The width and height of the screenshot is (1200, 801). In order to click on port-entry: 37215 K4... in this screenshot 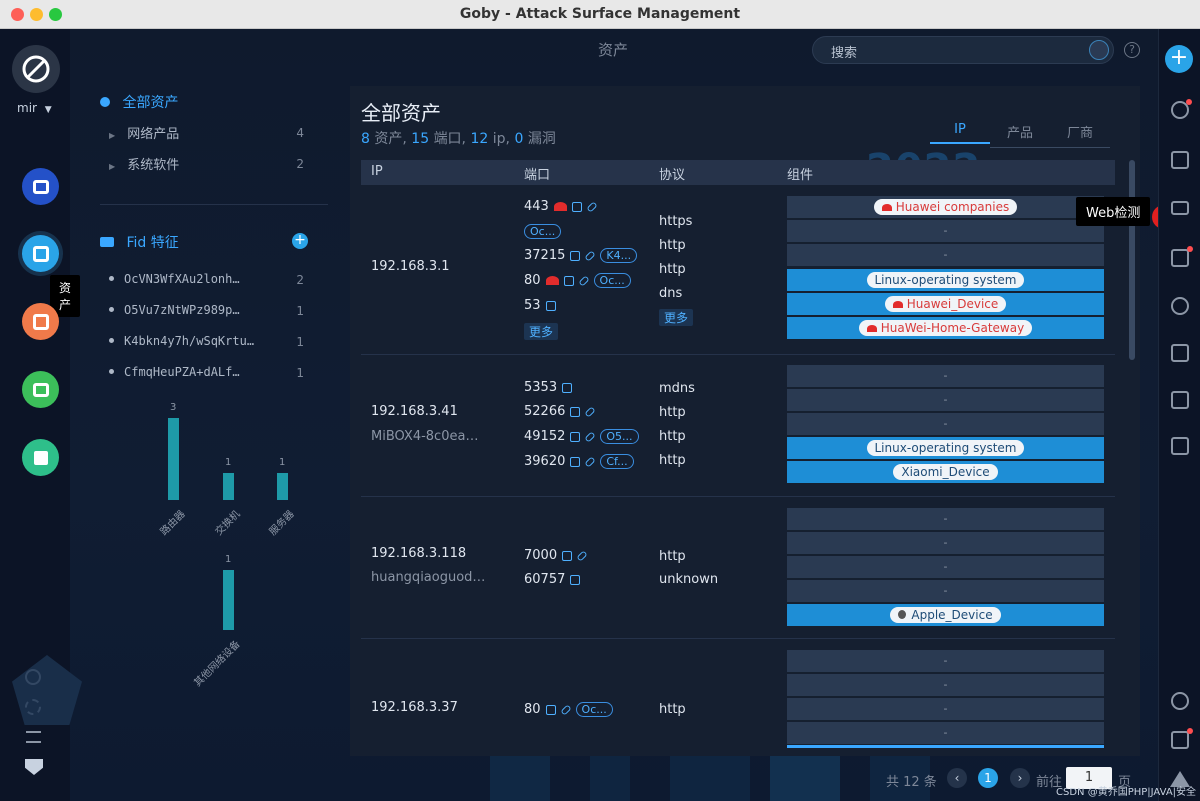, I will do `click(581, 255)`.